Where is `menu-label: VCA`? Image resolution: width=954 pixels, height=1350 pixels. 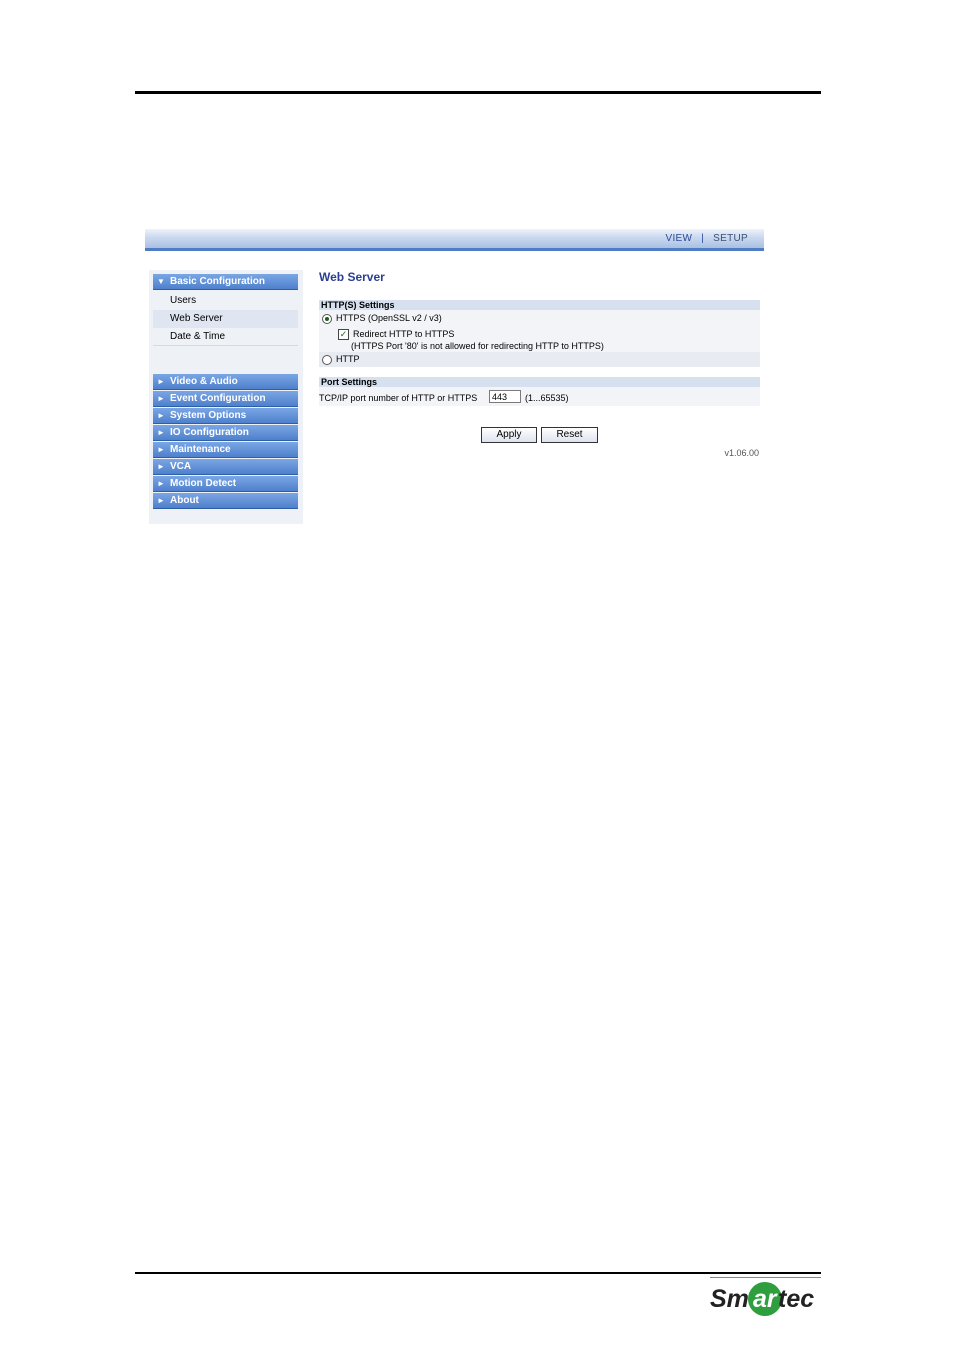
menu-label: VCA is located at coordinates (181, 466).